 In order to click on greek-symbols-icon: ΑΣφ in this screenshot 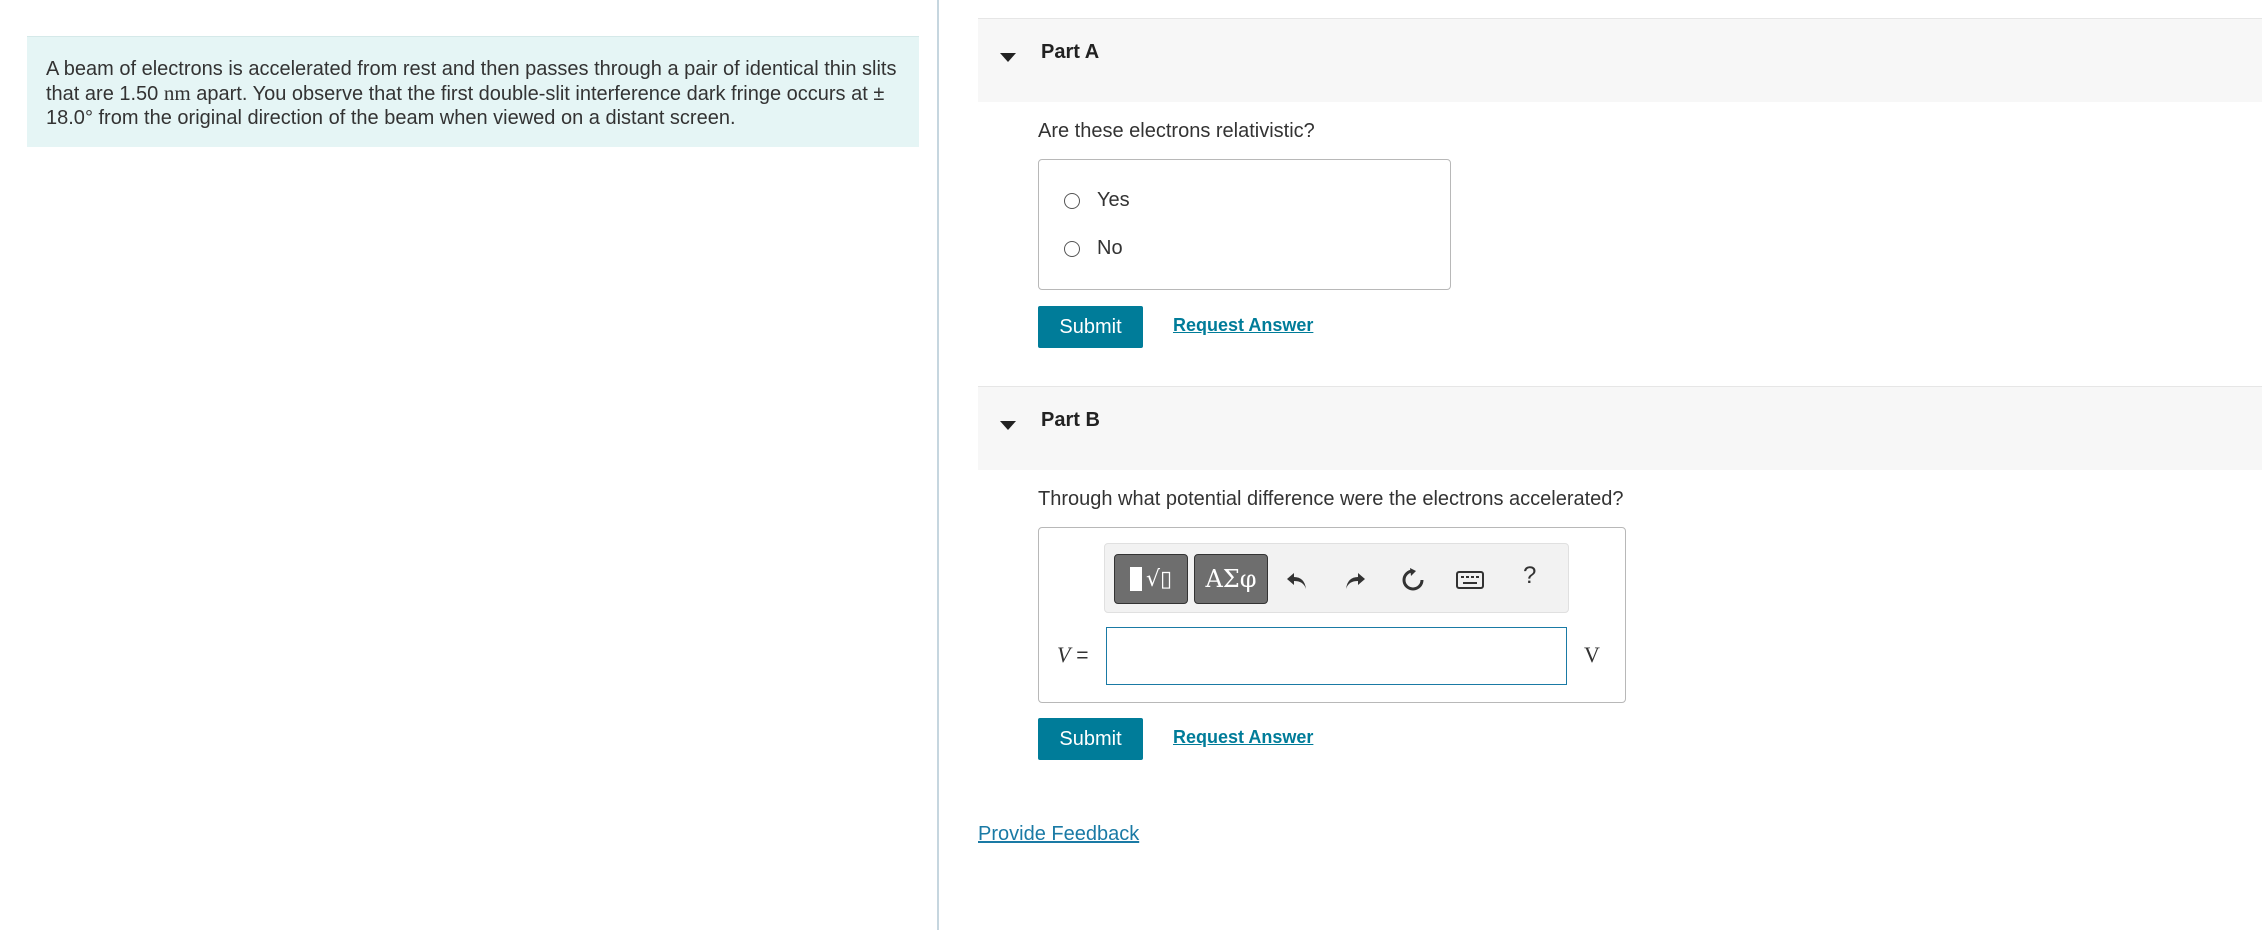, I will do `click(1231, 579)`.